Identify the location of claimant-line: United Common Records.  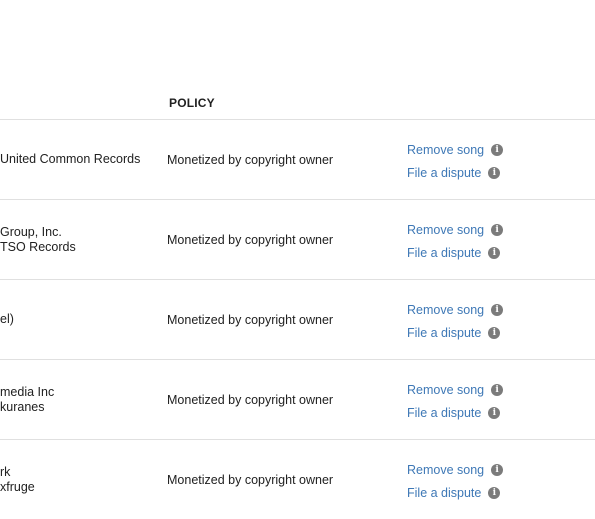
(70, 159).